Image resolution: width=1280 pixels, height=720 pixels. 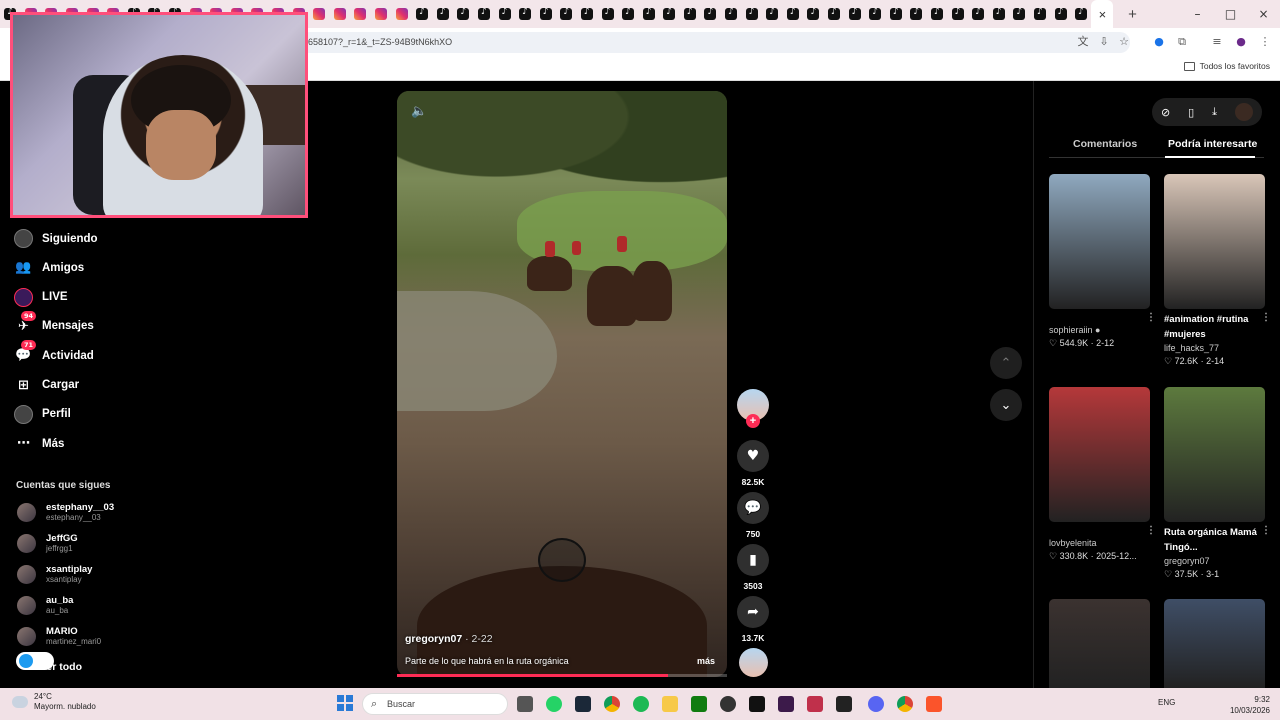 What do you see at coordinates (1099, 330) in the screenshot?
I see `card-username: sophieraiin ●` at bounding box center [1099, 330].